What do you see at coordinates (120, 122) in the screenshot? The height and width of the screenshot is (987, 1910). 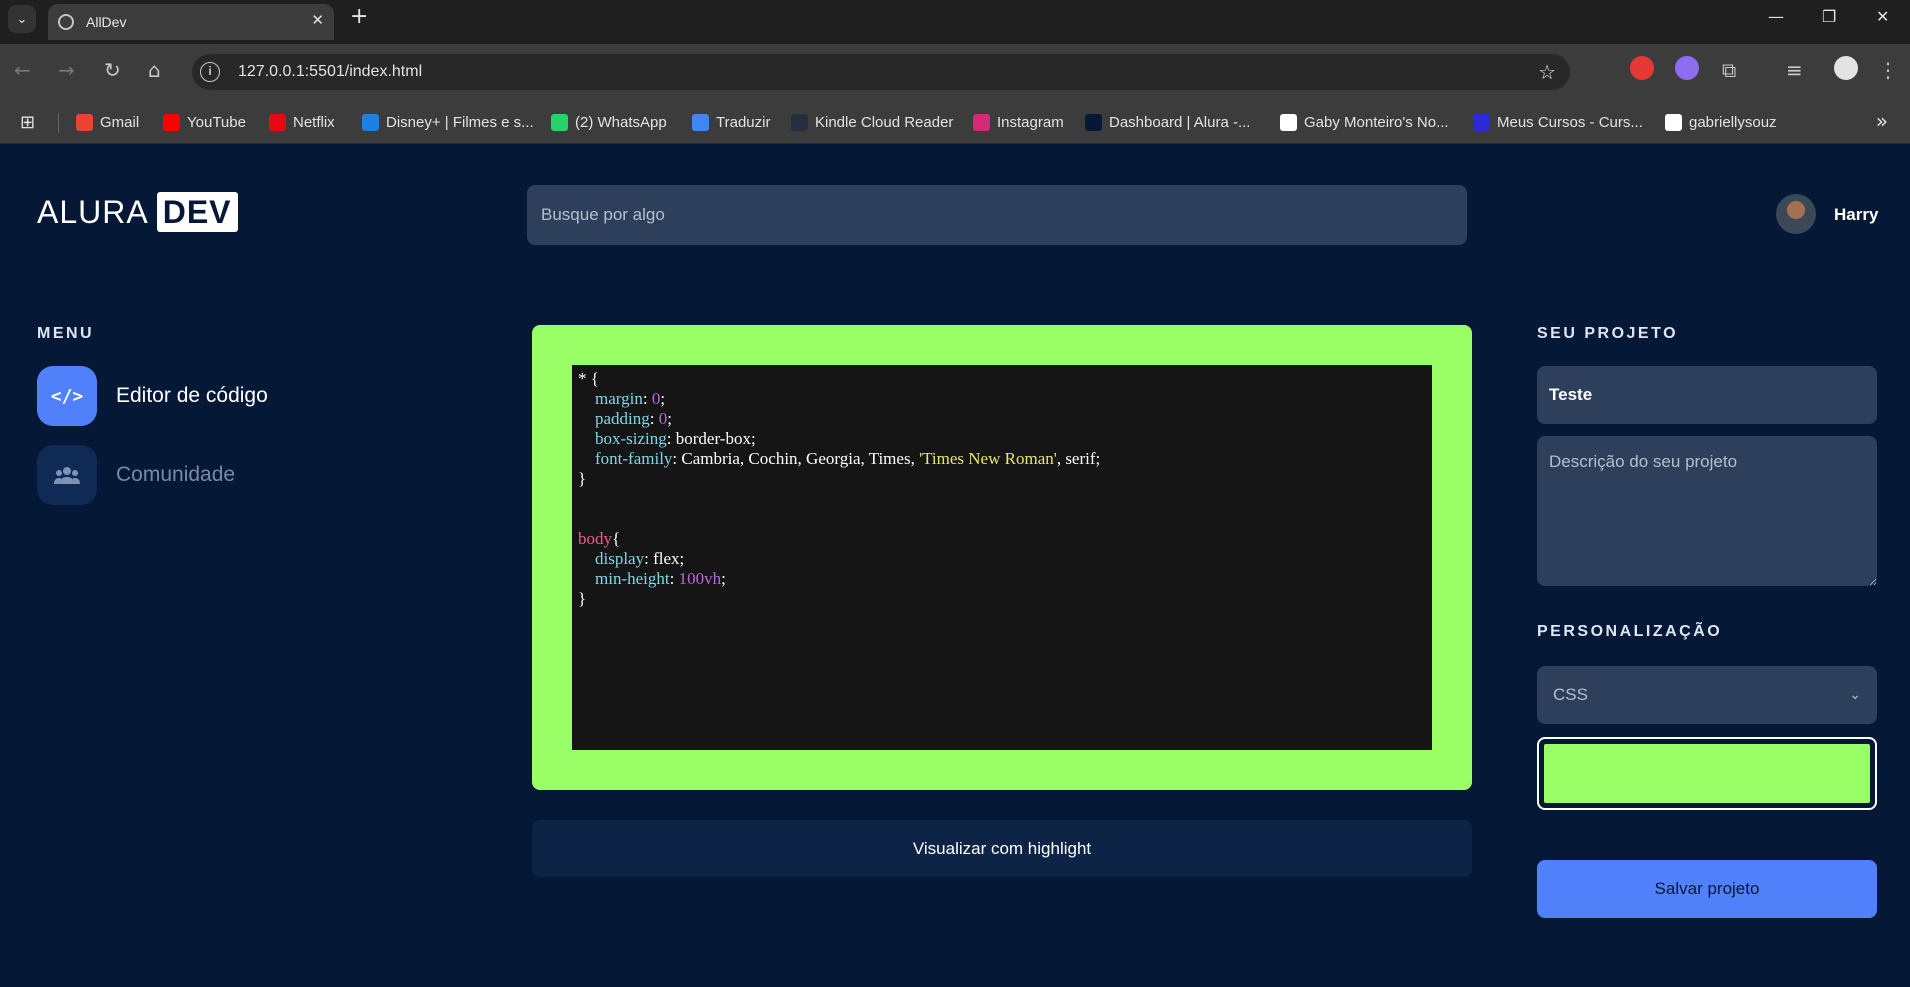 I see `bookmark-label: Gmail` at bounding box center [120, 122].